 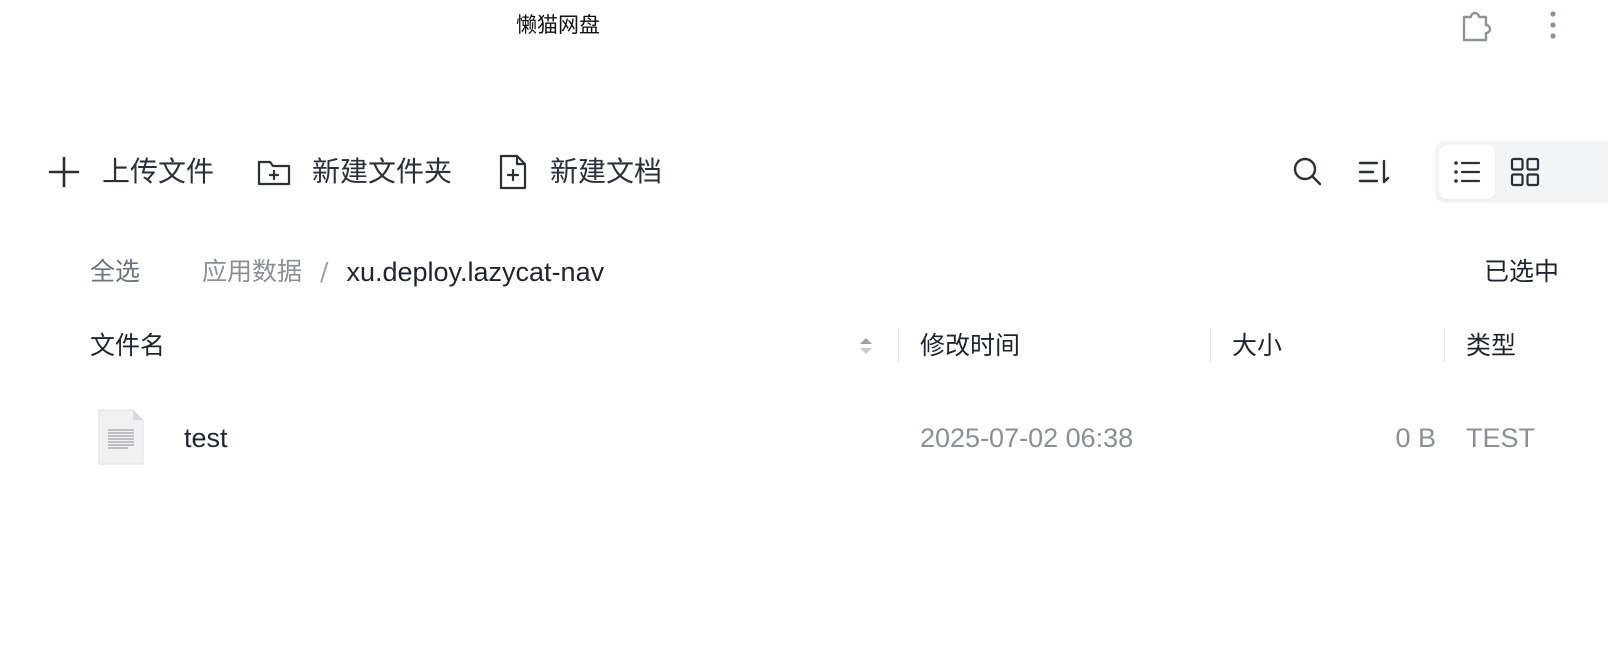 I want to click on new-folder-label: 新建文件夹, so click(x=382, y=171).